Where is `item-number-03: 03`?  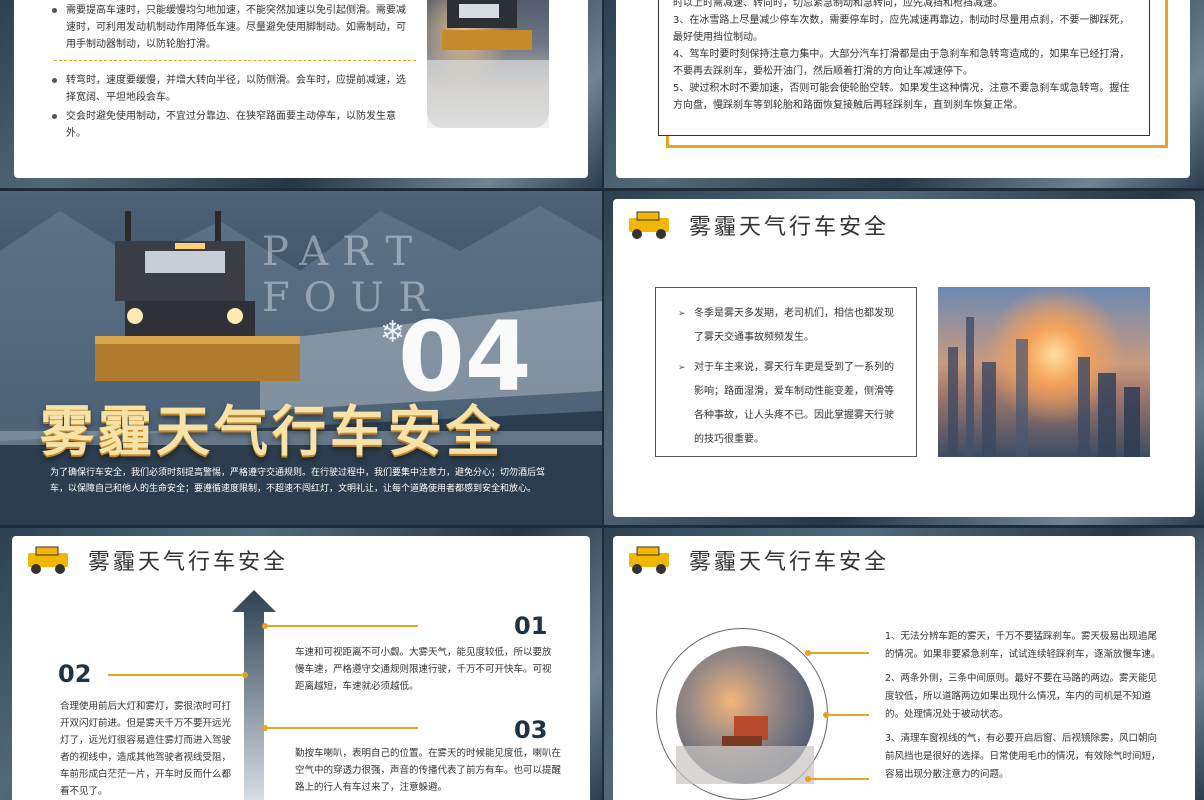 item-number-03: 03 is located at coordinates (531, 730).